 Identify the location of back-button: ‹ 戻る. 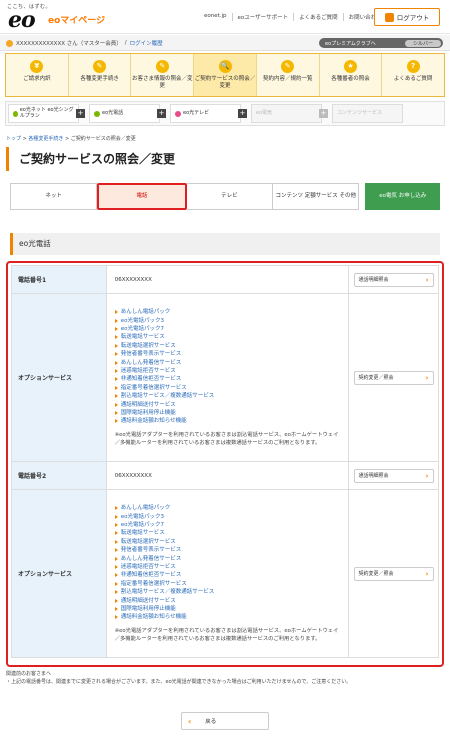
(225, 721).